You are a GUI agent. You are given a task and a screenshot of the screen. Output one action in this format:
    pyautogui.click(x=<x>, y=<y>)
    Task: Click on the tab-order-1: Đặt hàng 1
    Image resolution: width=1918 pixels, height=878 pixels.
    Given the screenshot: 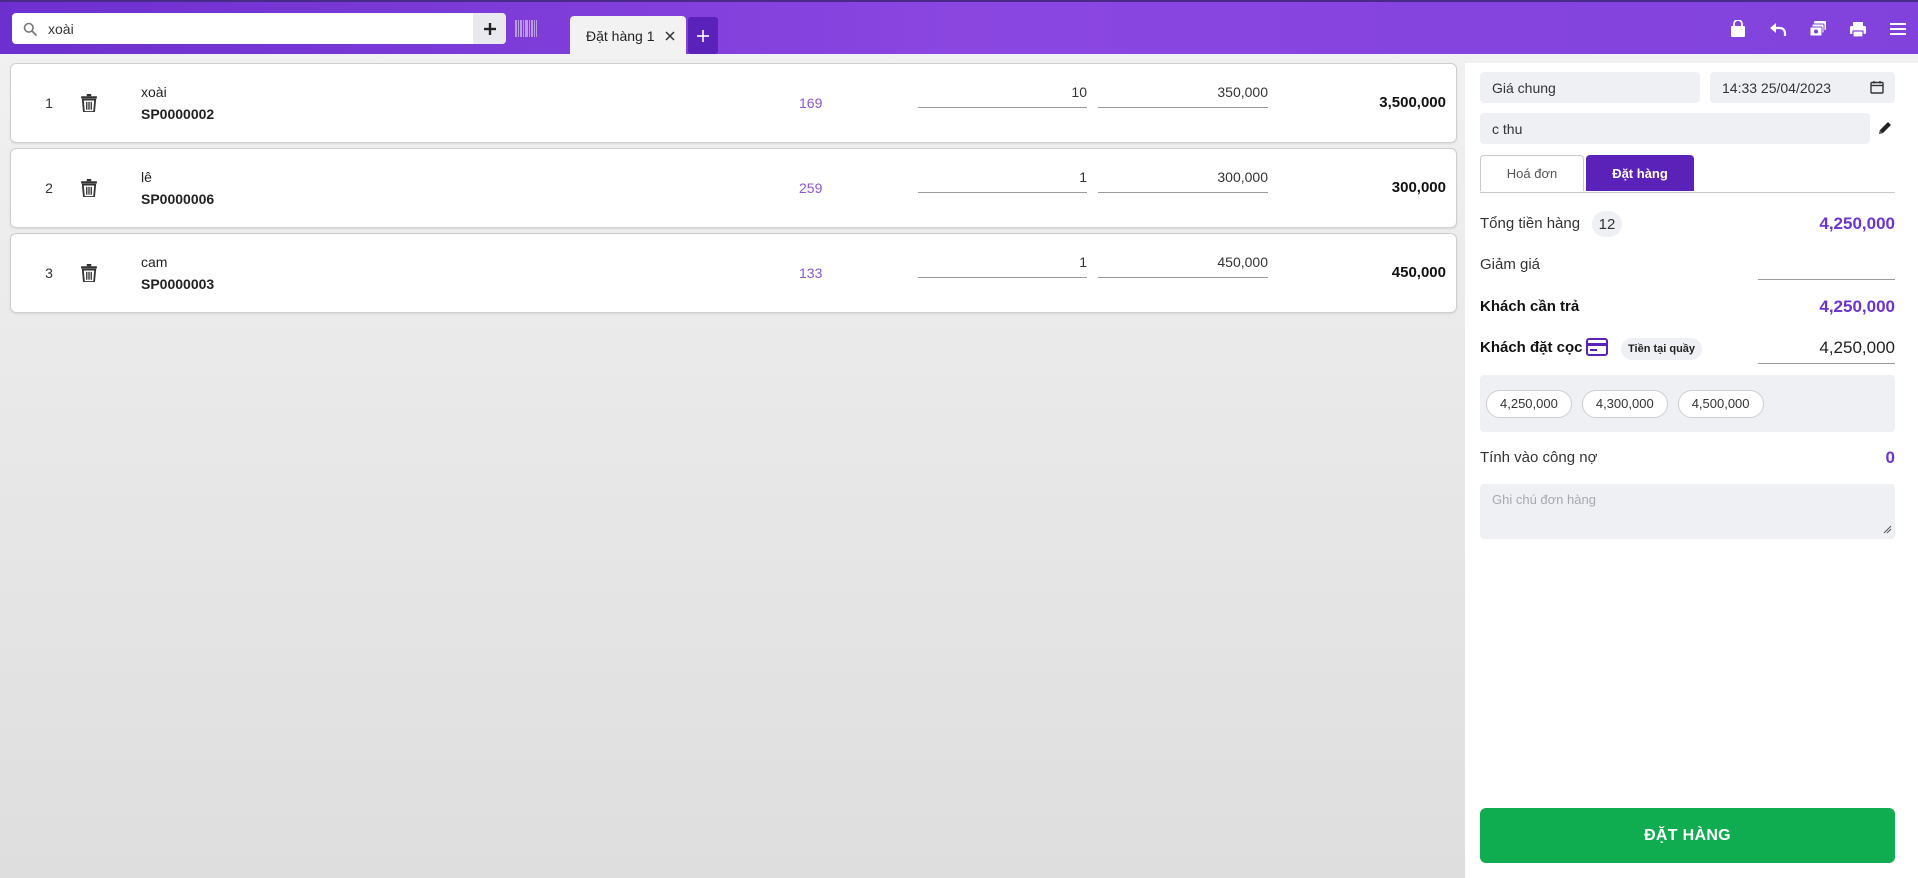 What is the action you would take?
    pyautogui.click(x=628, y=36)
    